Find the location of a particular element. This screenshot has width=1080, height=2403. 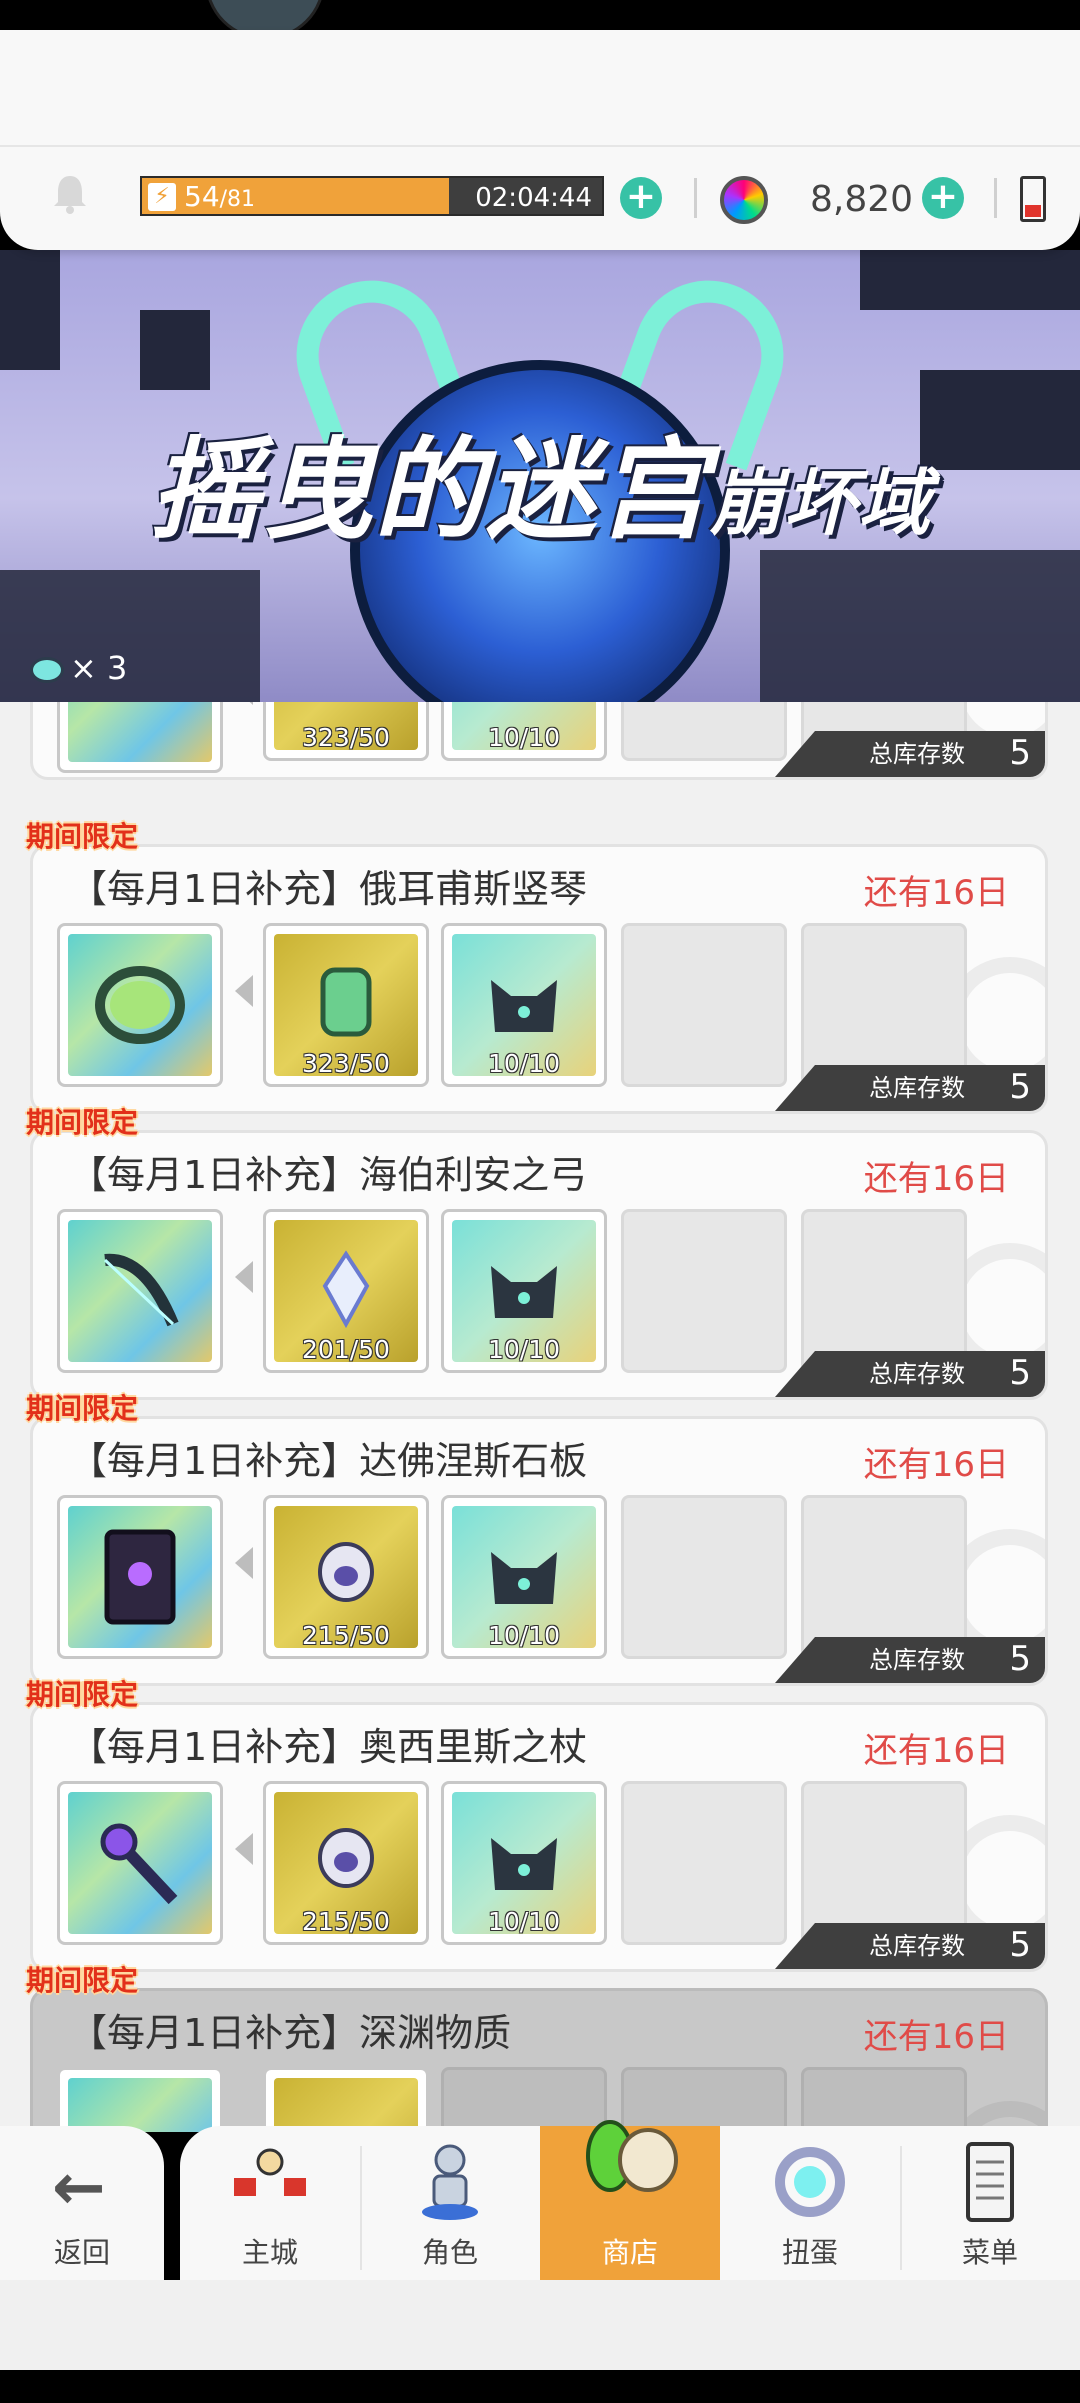

material-count: 323/50 is located at coordinates (346, 1063).